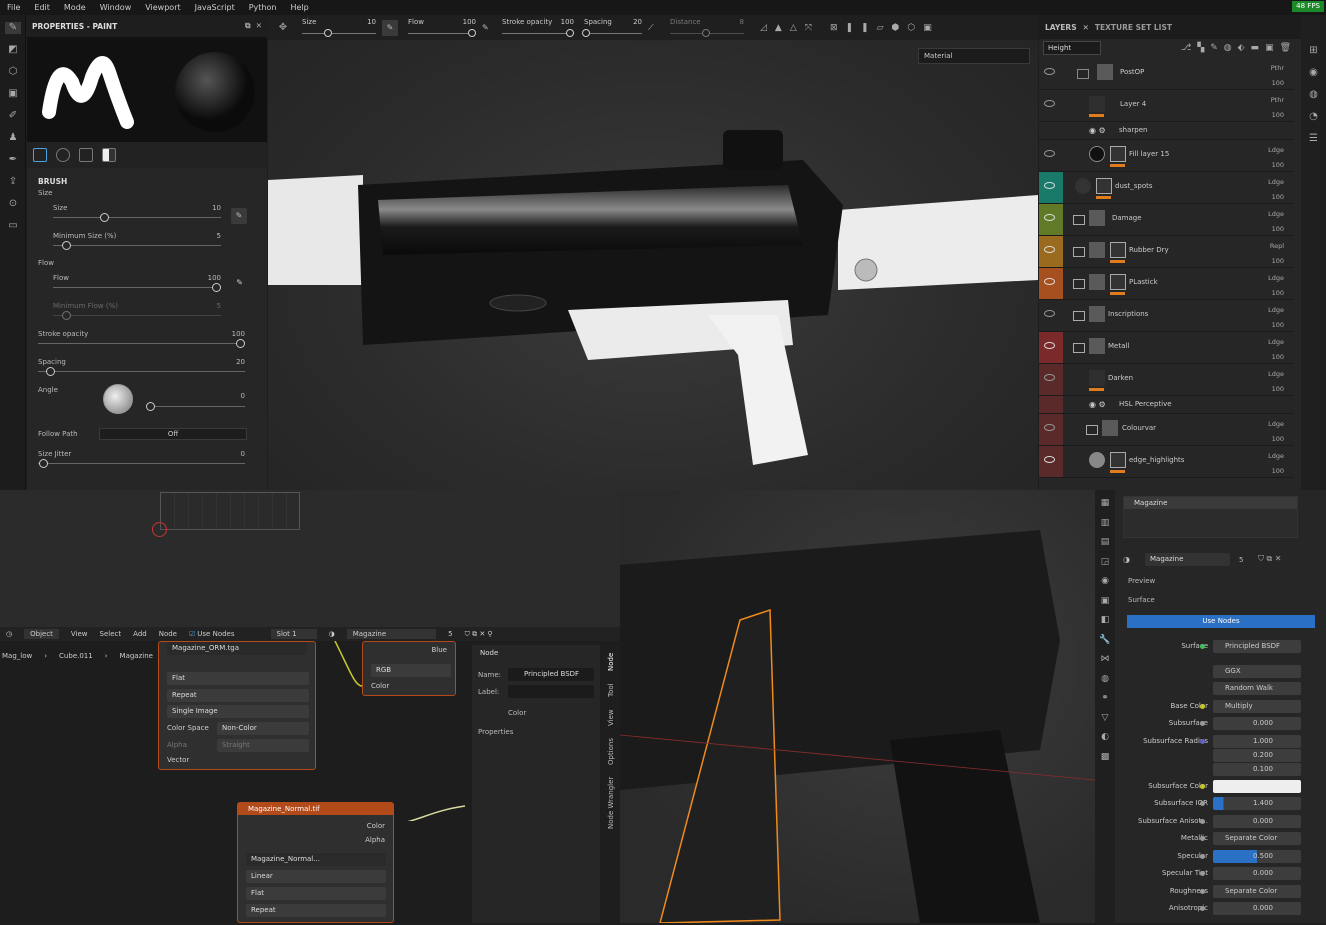 The width and height of the screenshot is (1326, 925). I want to click on surface-row: Surface Principled BSDF, so click(1210, 647).